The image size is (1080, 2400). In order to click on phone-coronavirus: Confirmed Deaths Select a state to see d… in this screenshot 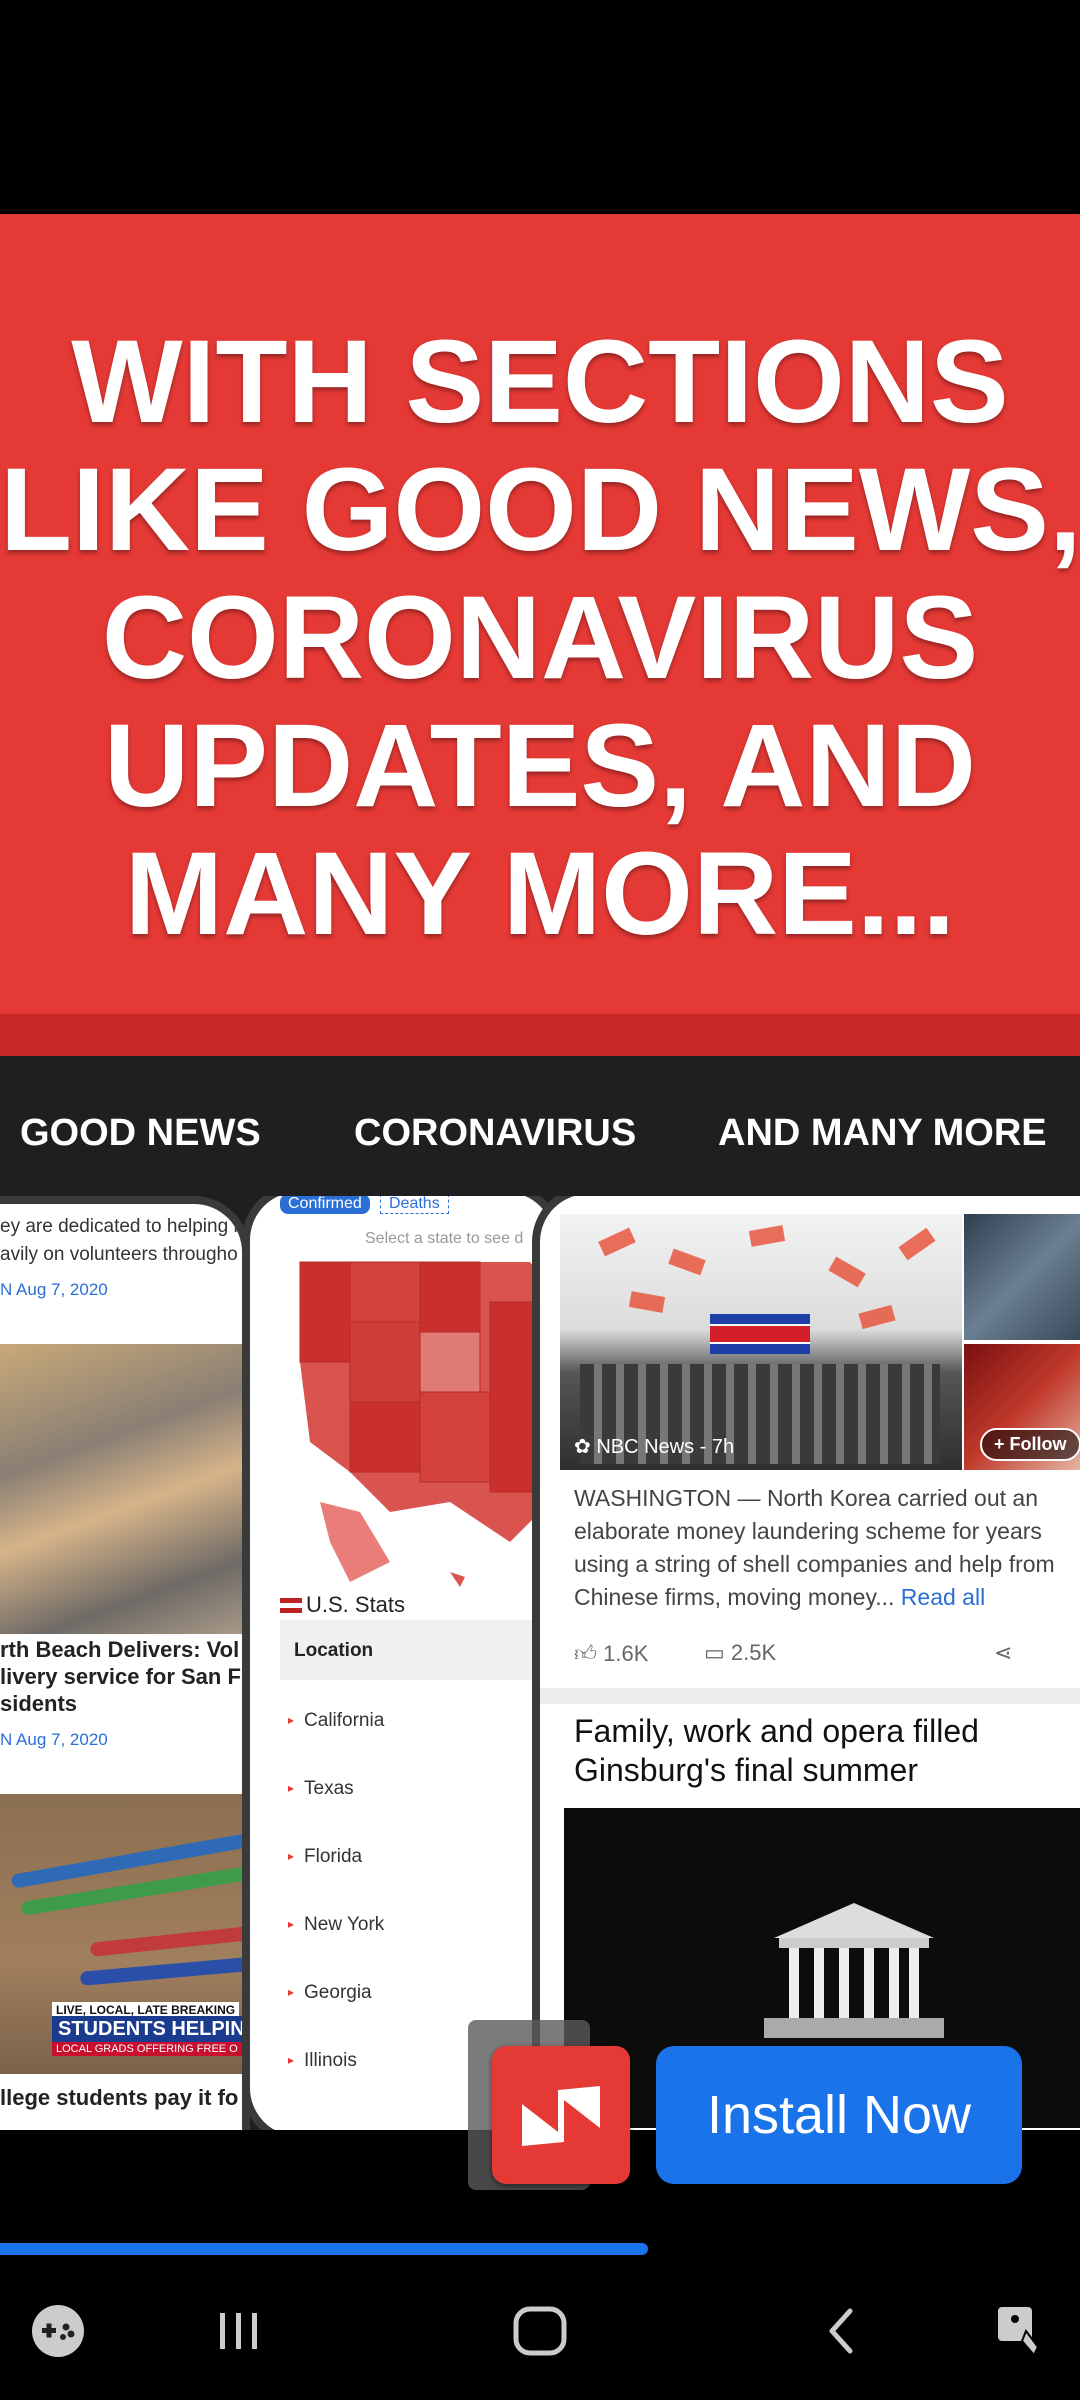, I will do `click(402, 1663)`.